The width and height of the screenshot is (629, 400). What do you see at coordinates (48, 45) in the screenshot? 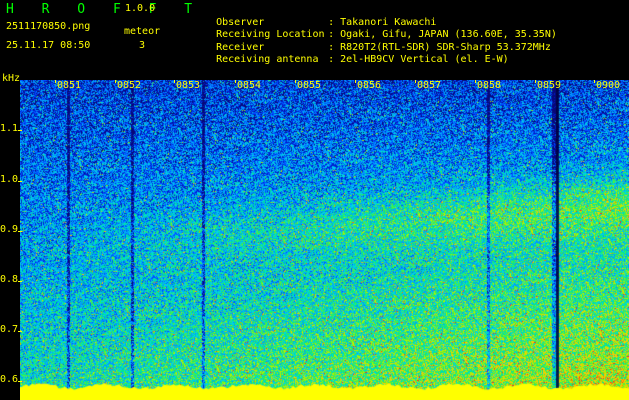
I see `capture-timestamp: 25.11.17 08:50` at bounding box center [48, 45].